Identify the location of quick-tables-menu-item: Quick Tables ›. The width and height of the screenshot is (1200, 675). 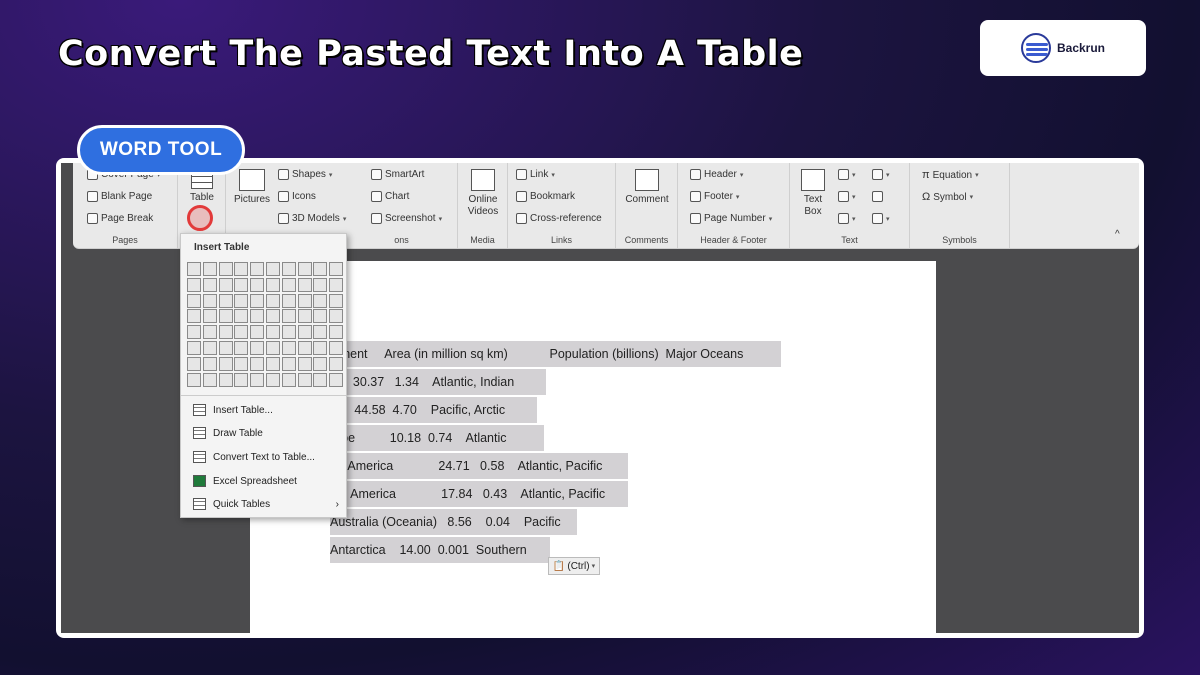
(268, 504).